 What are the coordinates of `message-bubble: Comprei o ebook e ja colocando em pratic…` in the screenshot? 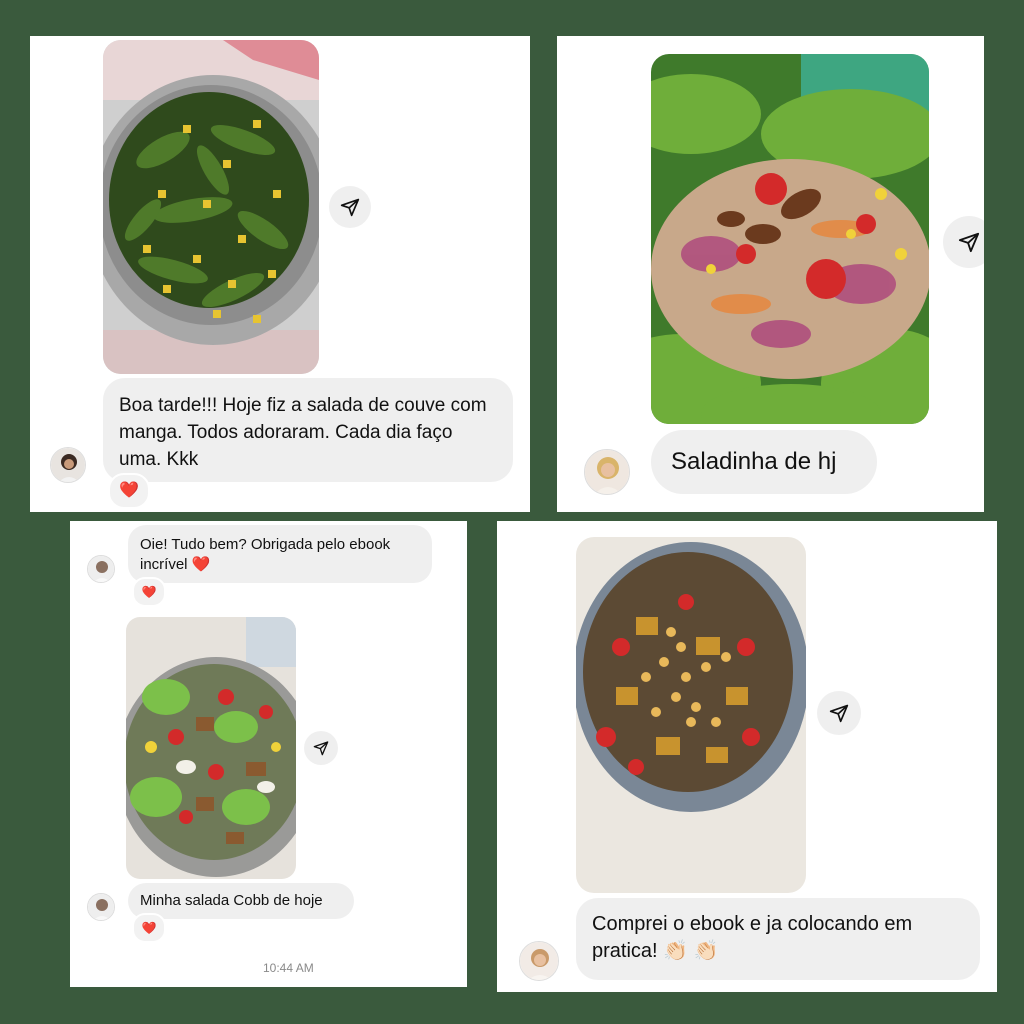 It's located at (778, 939).